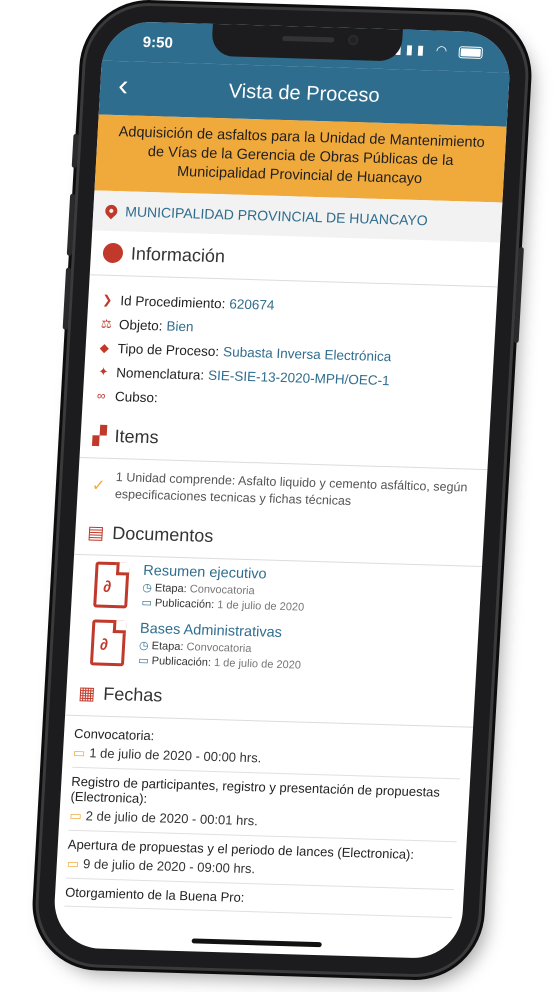  What do you see at coordinates (172, 818) in the screenshot?
I see `date-value: 2 de julio de 2020 - 00:01 hrs.` at bounding box center [172, 818].